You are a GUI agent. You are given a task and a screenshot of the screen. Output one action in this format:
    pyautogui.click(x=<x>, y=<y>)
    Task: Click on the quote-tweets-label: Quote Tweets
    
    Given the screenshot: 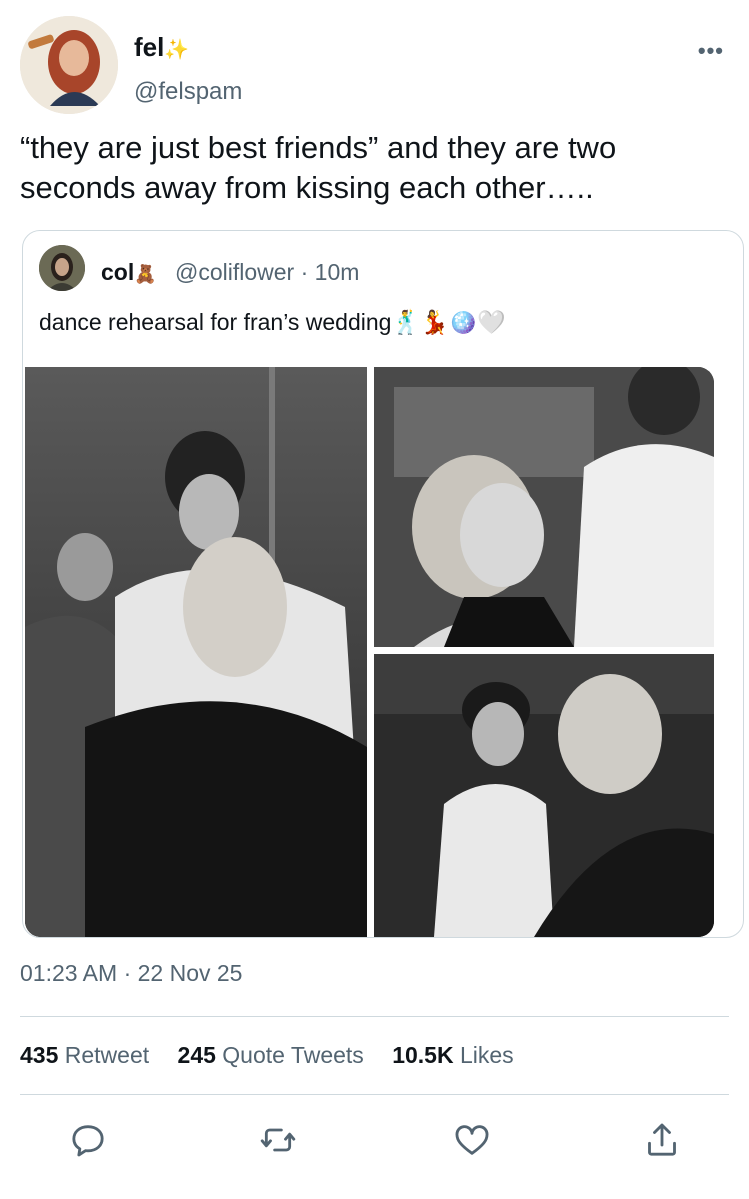 What is the action you would take?
    pyautogui.click(x=293, y=1055)
    